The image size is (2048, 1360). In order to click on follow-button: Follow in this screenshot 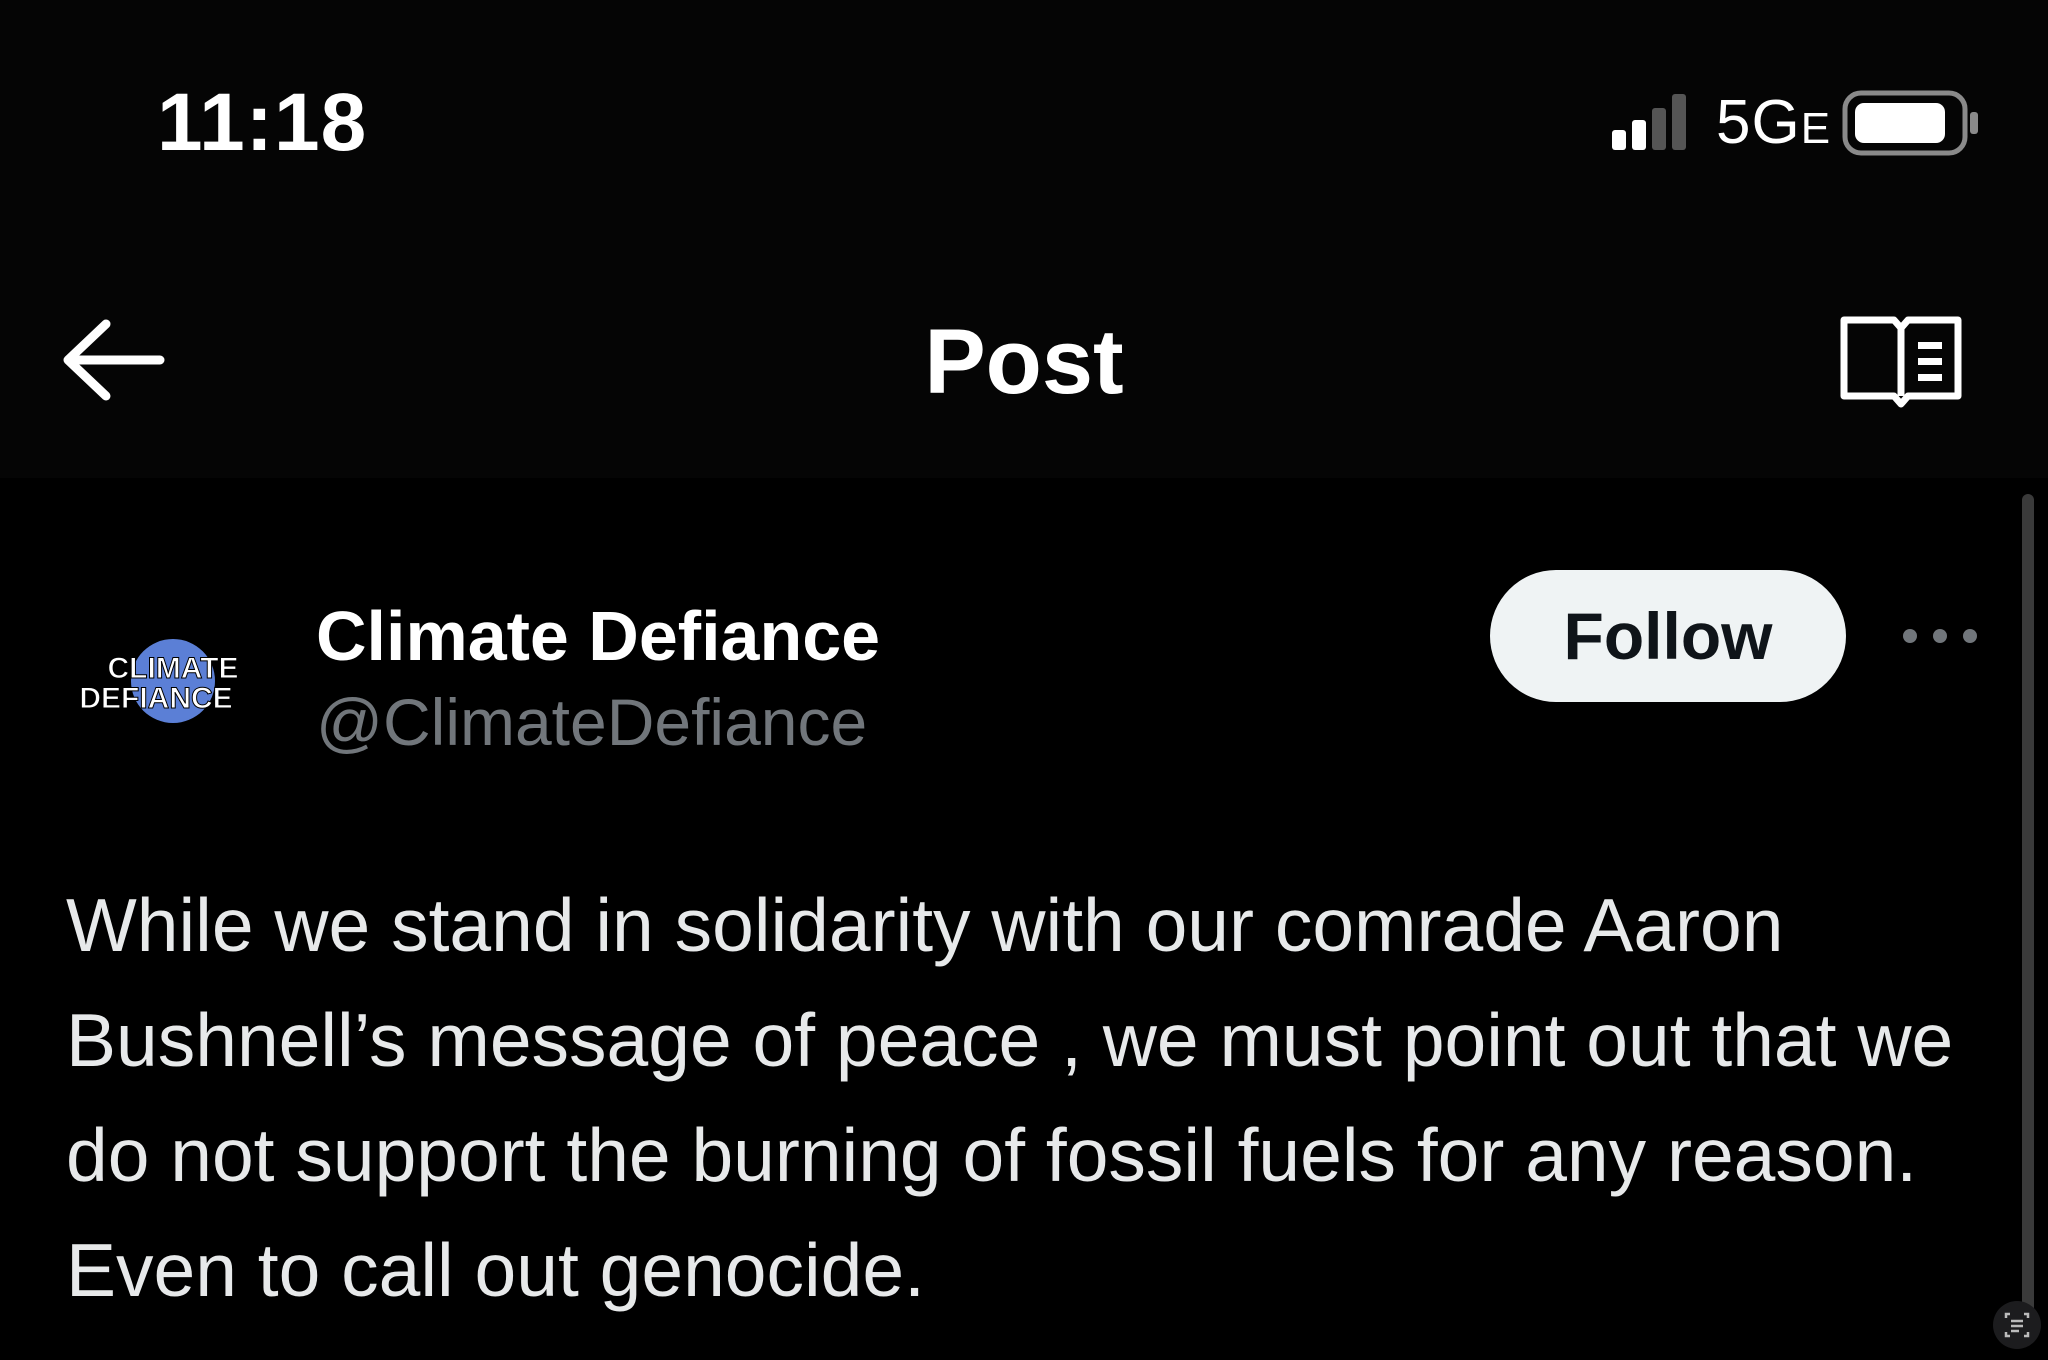, I will do `click(1668, 636)`.